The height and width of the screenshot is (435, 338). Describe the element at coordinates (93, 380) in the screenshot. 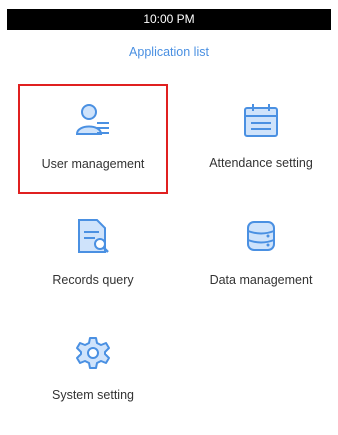

I see `app-system-setting: System setting` at that location.